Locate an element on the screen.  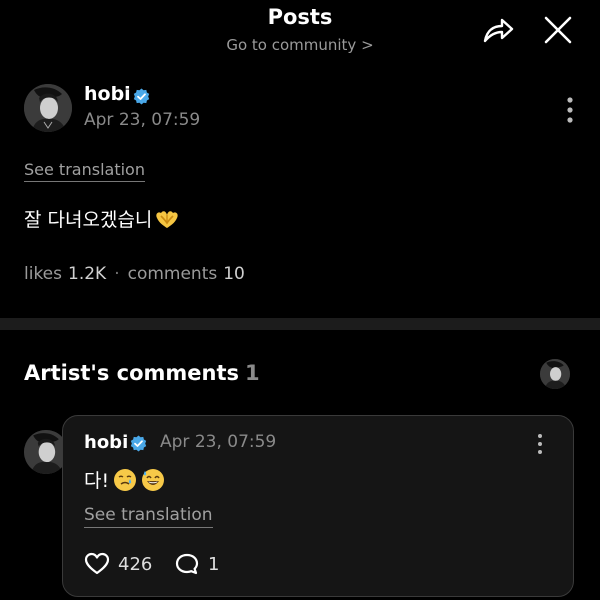
likes-count: 1.2K is located at coordinates (87, 274).